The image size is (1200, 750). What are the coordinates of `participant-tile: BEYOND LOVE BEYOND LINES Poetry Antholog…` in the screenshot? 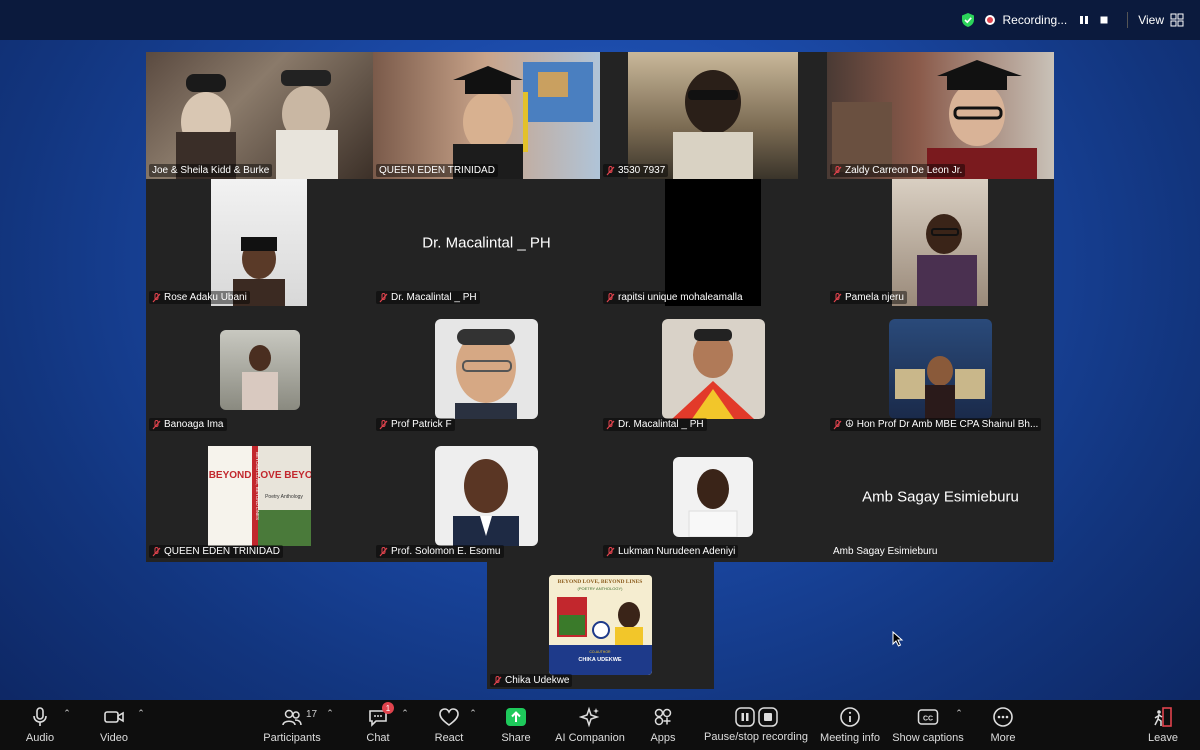 It's located at (259, 496).